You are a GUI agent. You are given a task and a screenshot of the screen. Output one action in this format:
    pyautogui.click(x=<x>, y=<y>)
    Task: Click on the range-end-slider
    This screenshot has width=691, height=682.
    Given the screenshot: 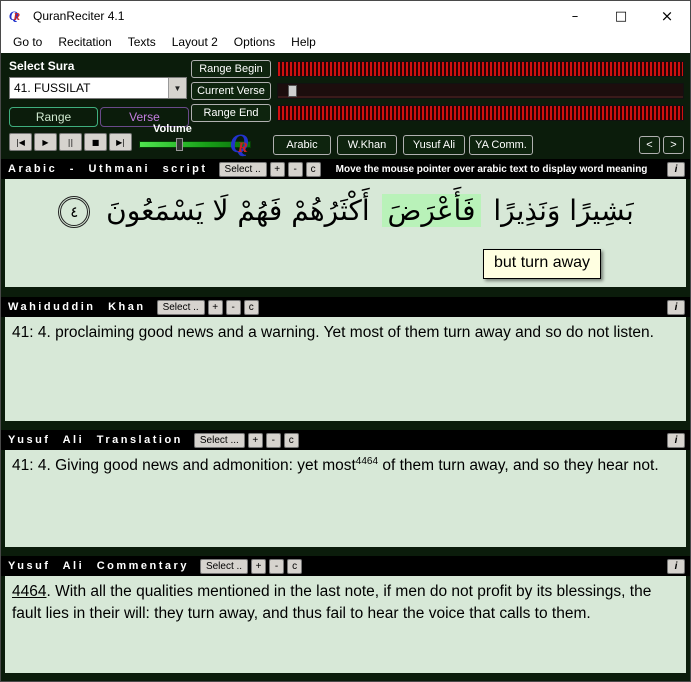 What is the action you would take?
    pyautogui.click(x=480, y=113)
    